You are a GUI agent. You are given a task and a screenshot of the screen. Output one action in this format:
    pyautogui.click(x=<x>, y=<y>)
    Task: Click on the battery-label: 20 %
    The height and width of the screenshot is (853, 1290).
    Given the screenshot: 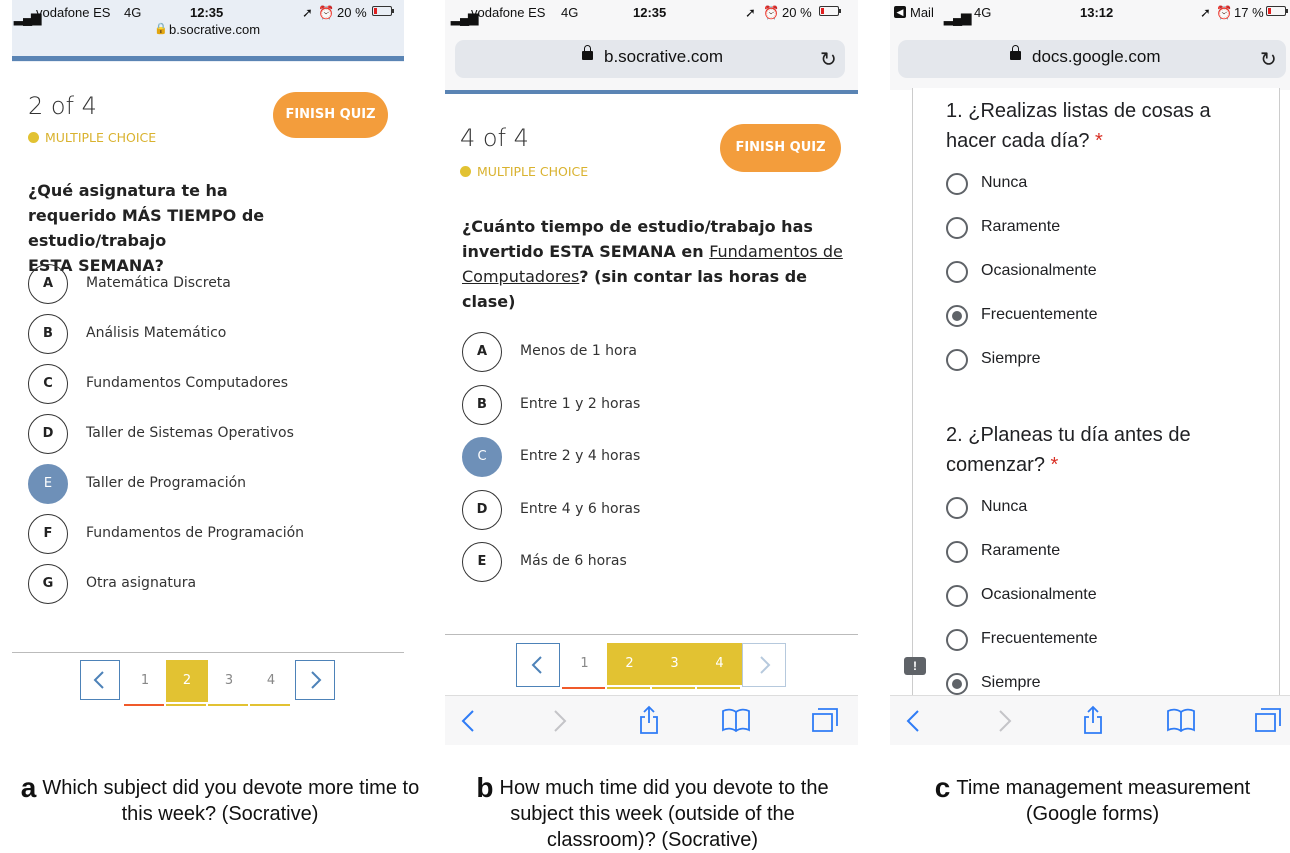 What is the action you would take?
    pyautogui.click(x=352, y=12)
    